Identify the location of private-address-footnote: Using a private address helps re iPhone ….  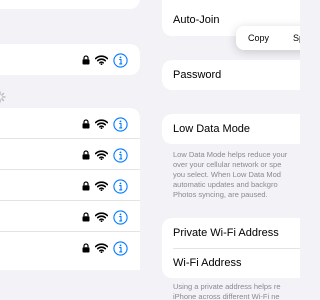
(227, 291).